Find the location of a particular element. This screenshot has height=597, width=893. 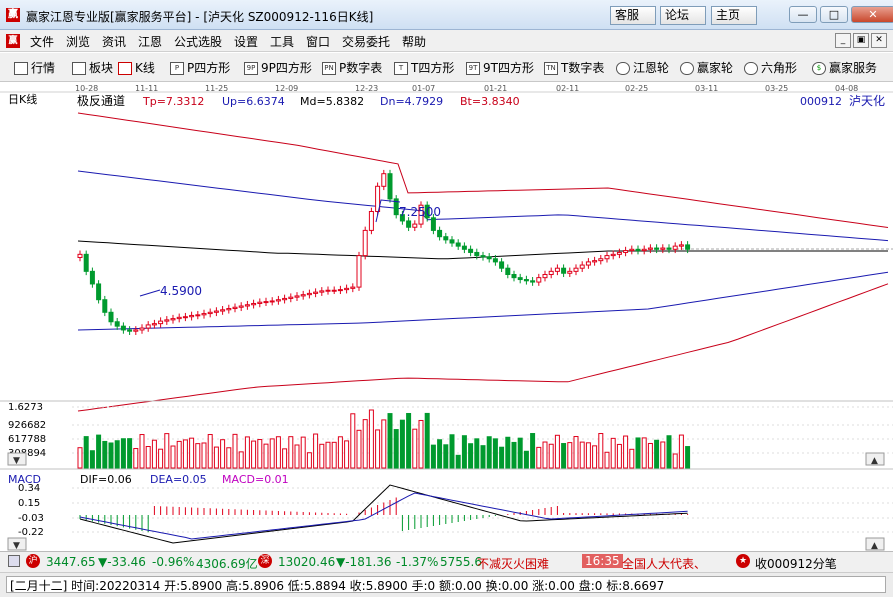

toolbar-btn-12: $ 赢家服务 is located at coordinates (844, 68).